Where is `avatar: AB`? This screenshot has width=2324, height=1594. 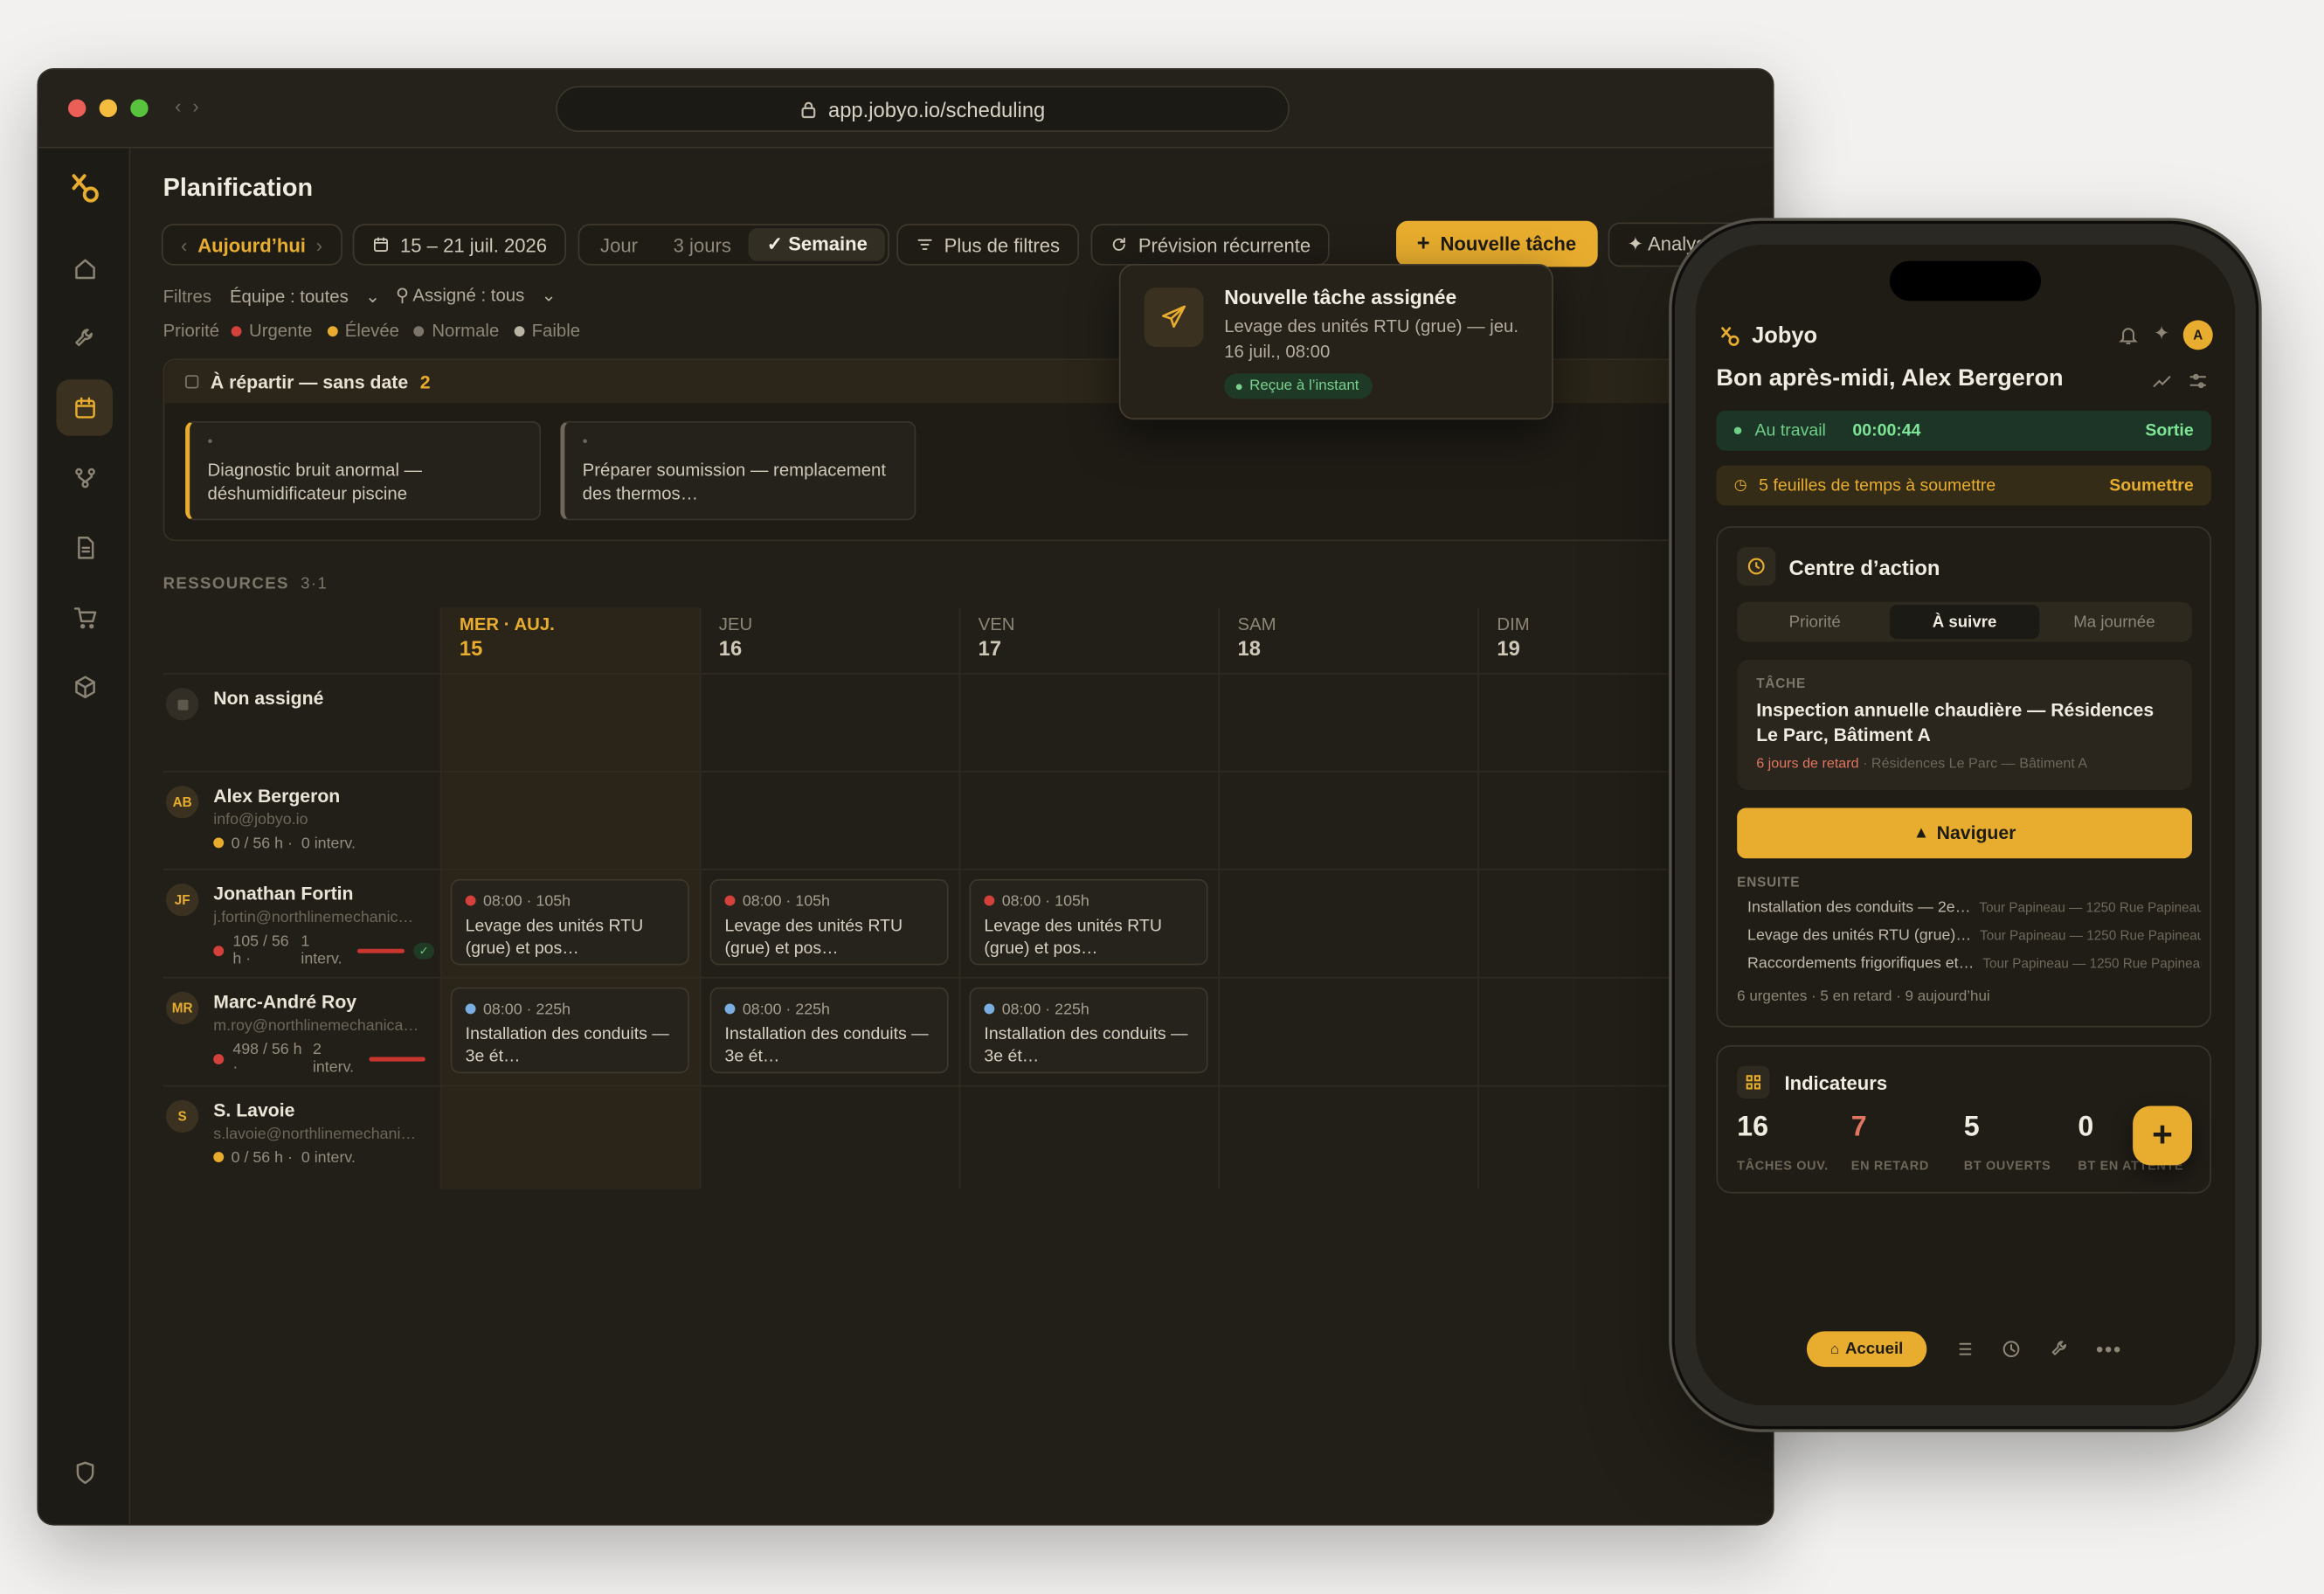
avatar: AB is located at coordinates (182, 803).